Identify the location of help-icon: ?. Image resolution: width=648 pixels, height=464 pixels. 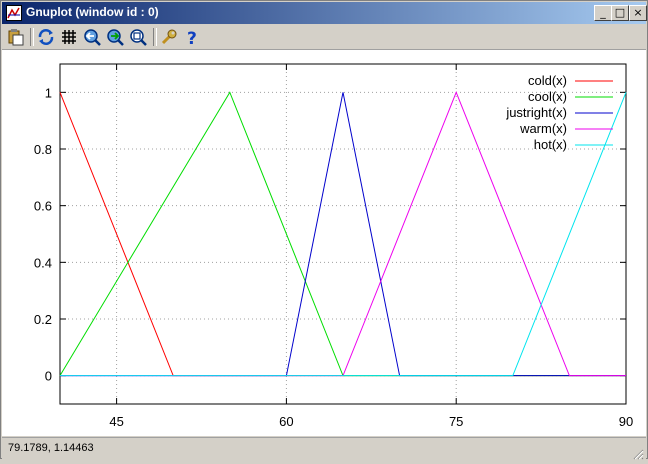
(192, 38).